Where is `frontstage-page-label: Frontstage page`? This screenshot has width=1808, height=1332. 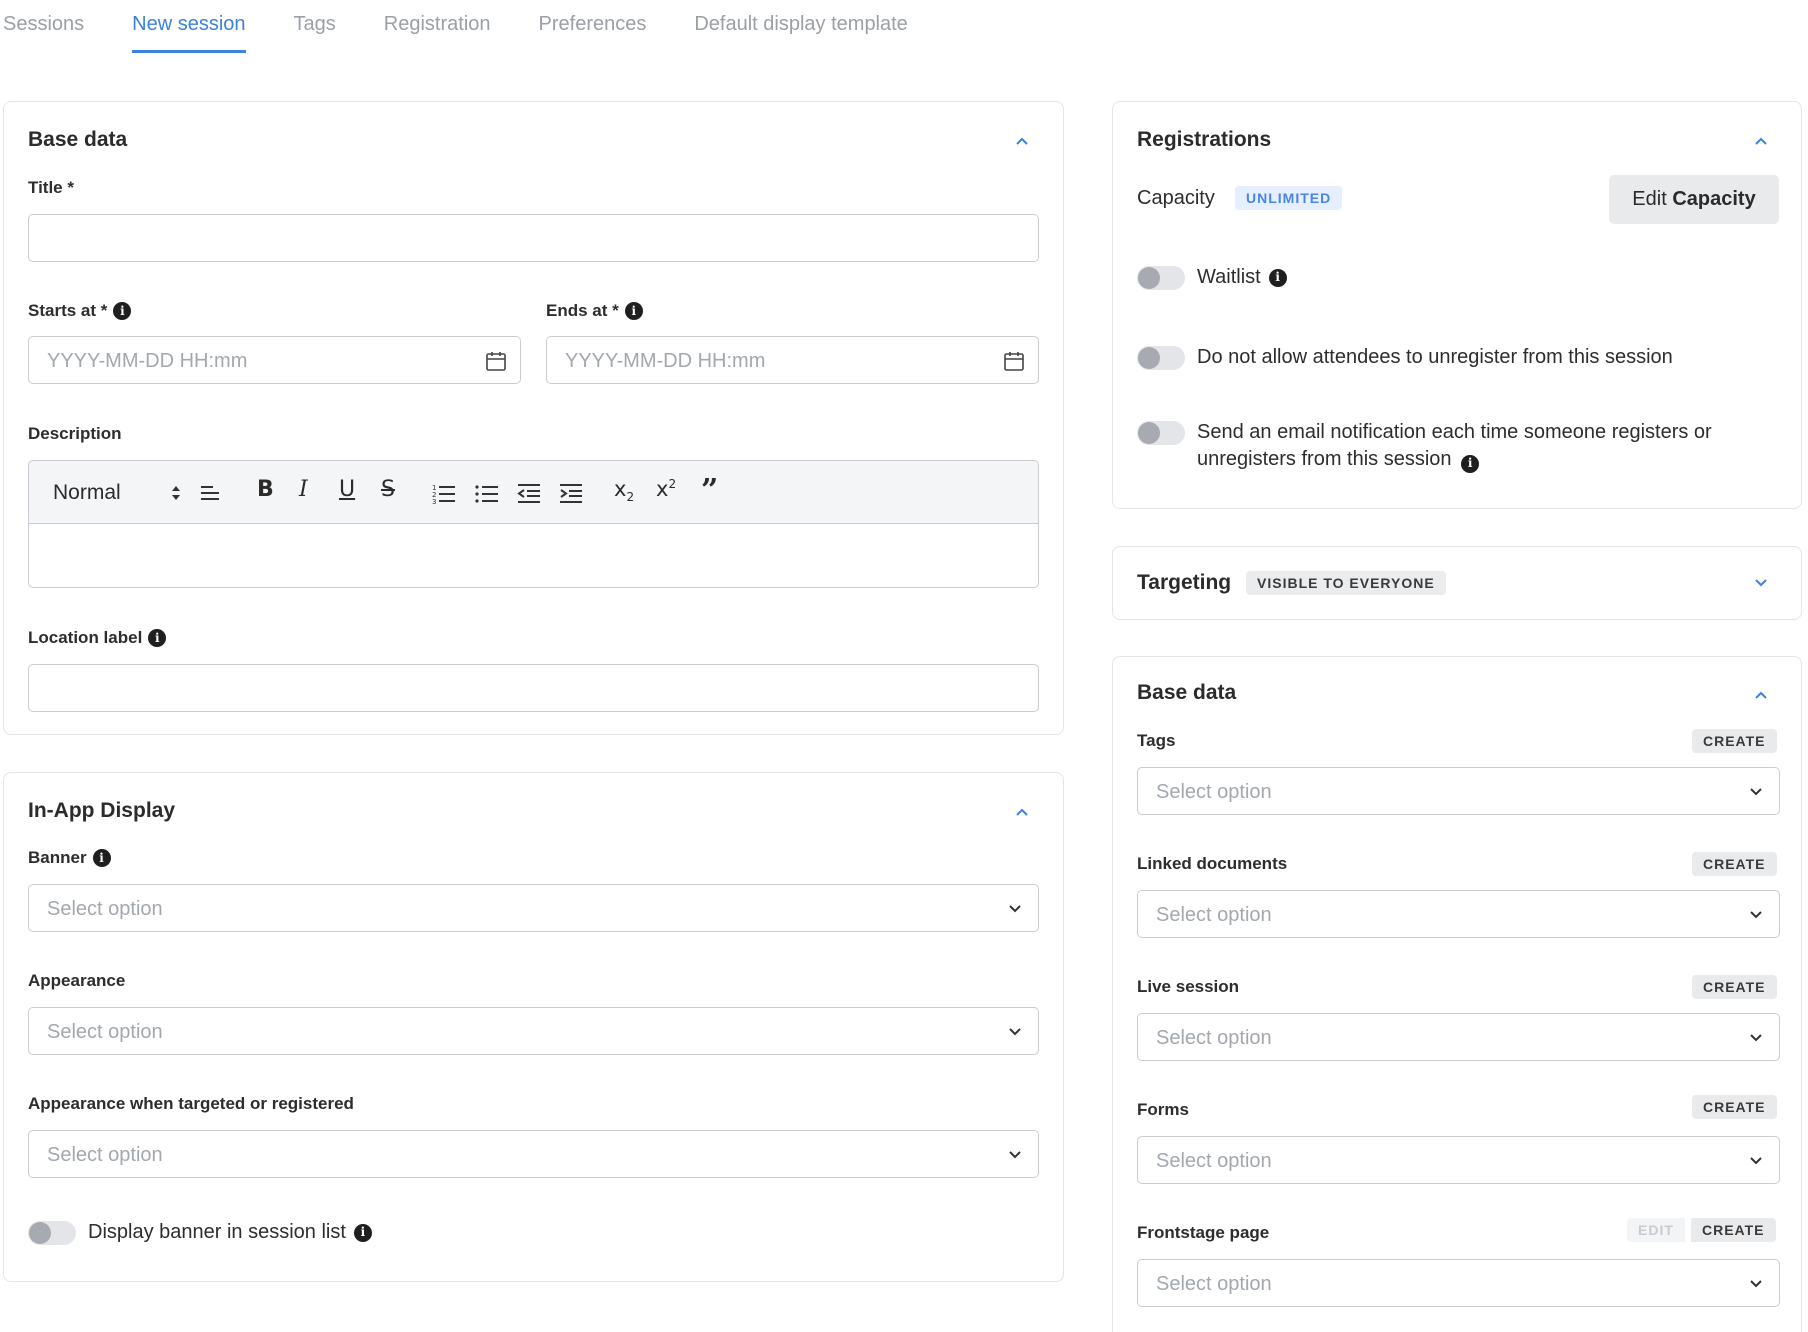 frontstage-page-label: Frontstage page is located at coordinates (1203, 1232).